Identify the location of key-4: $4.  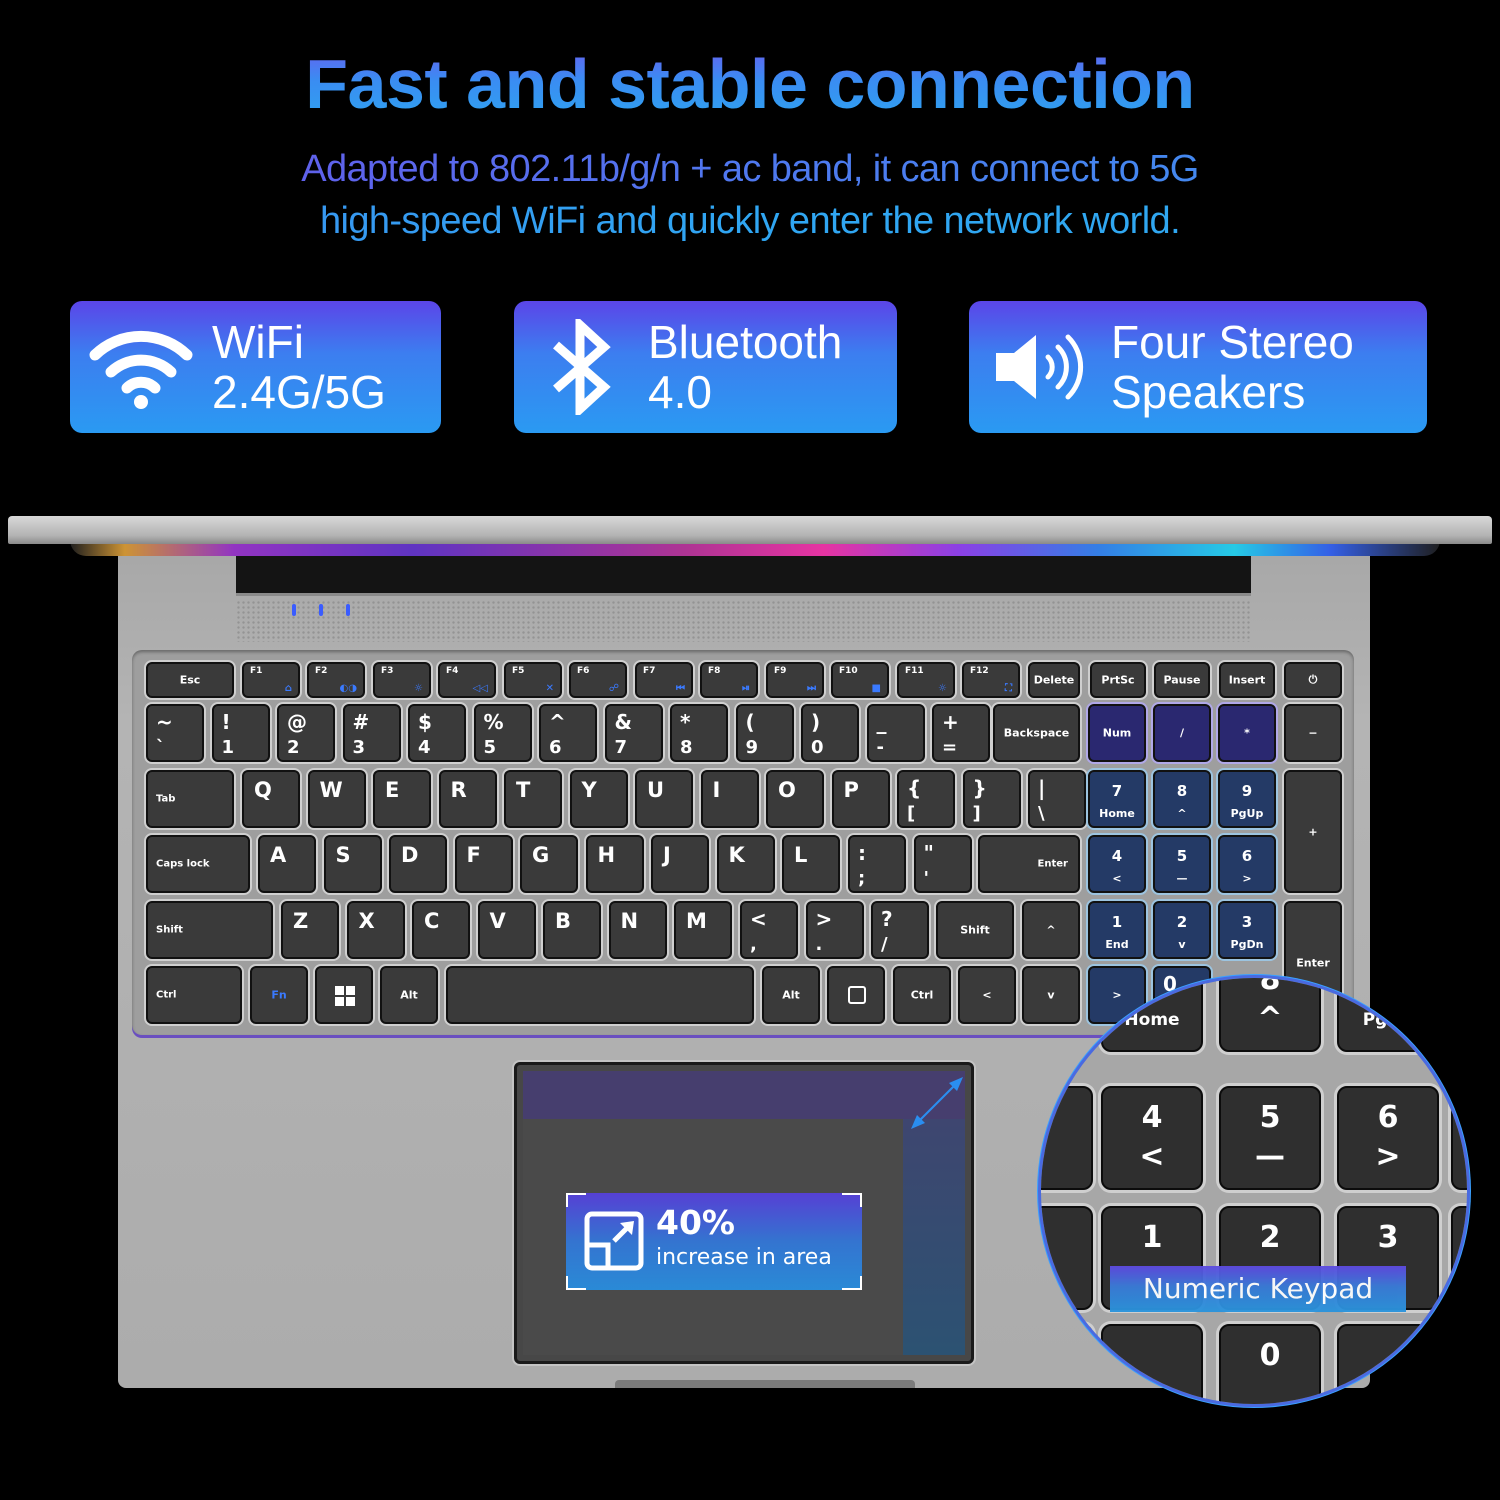
(437, 733).